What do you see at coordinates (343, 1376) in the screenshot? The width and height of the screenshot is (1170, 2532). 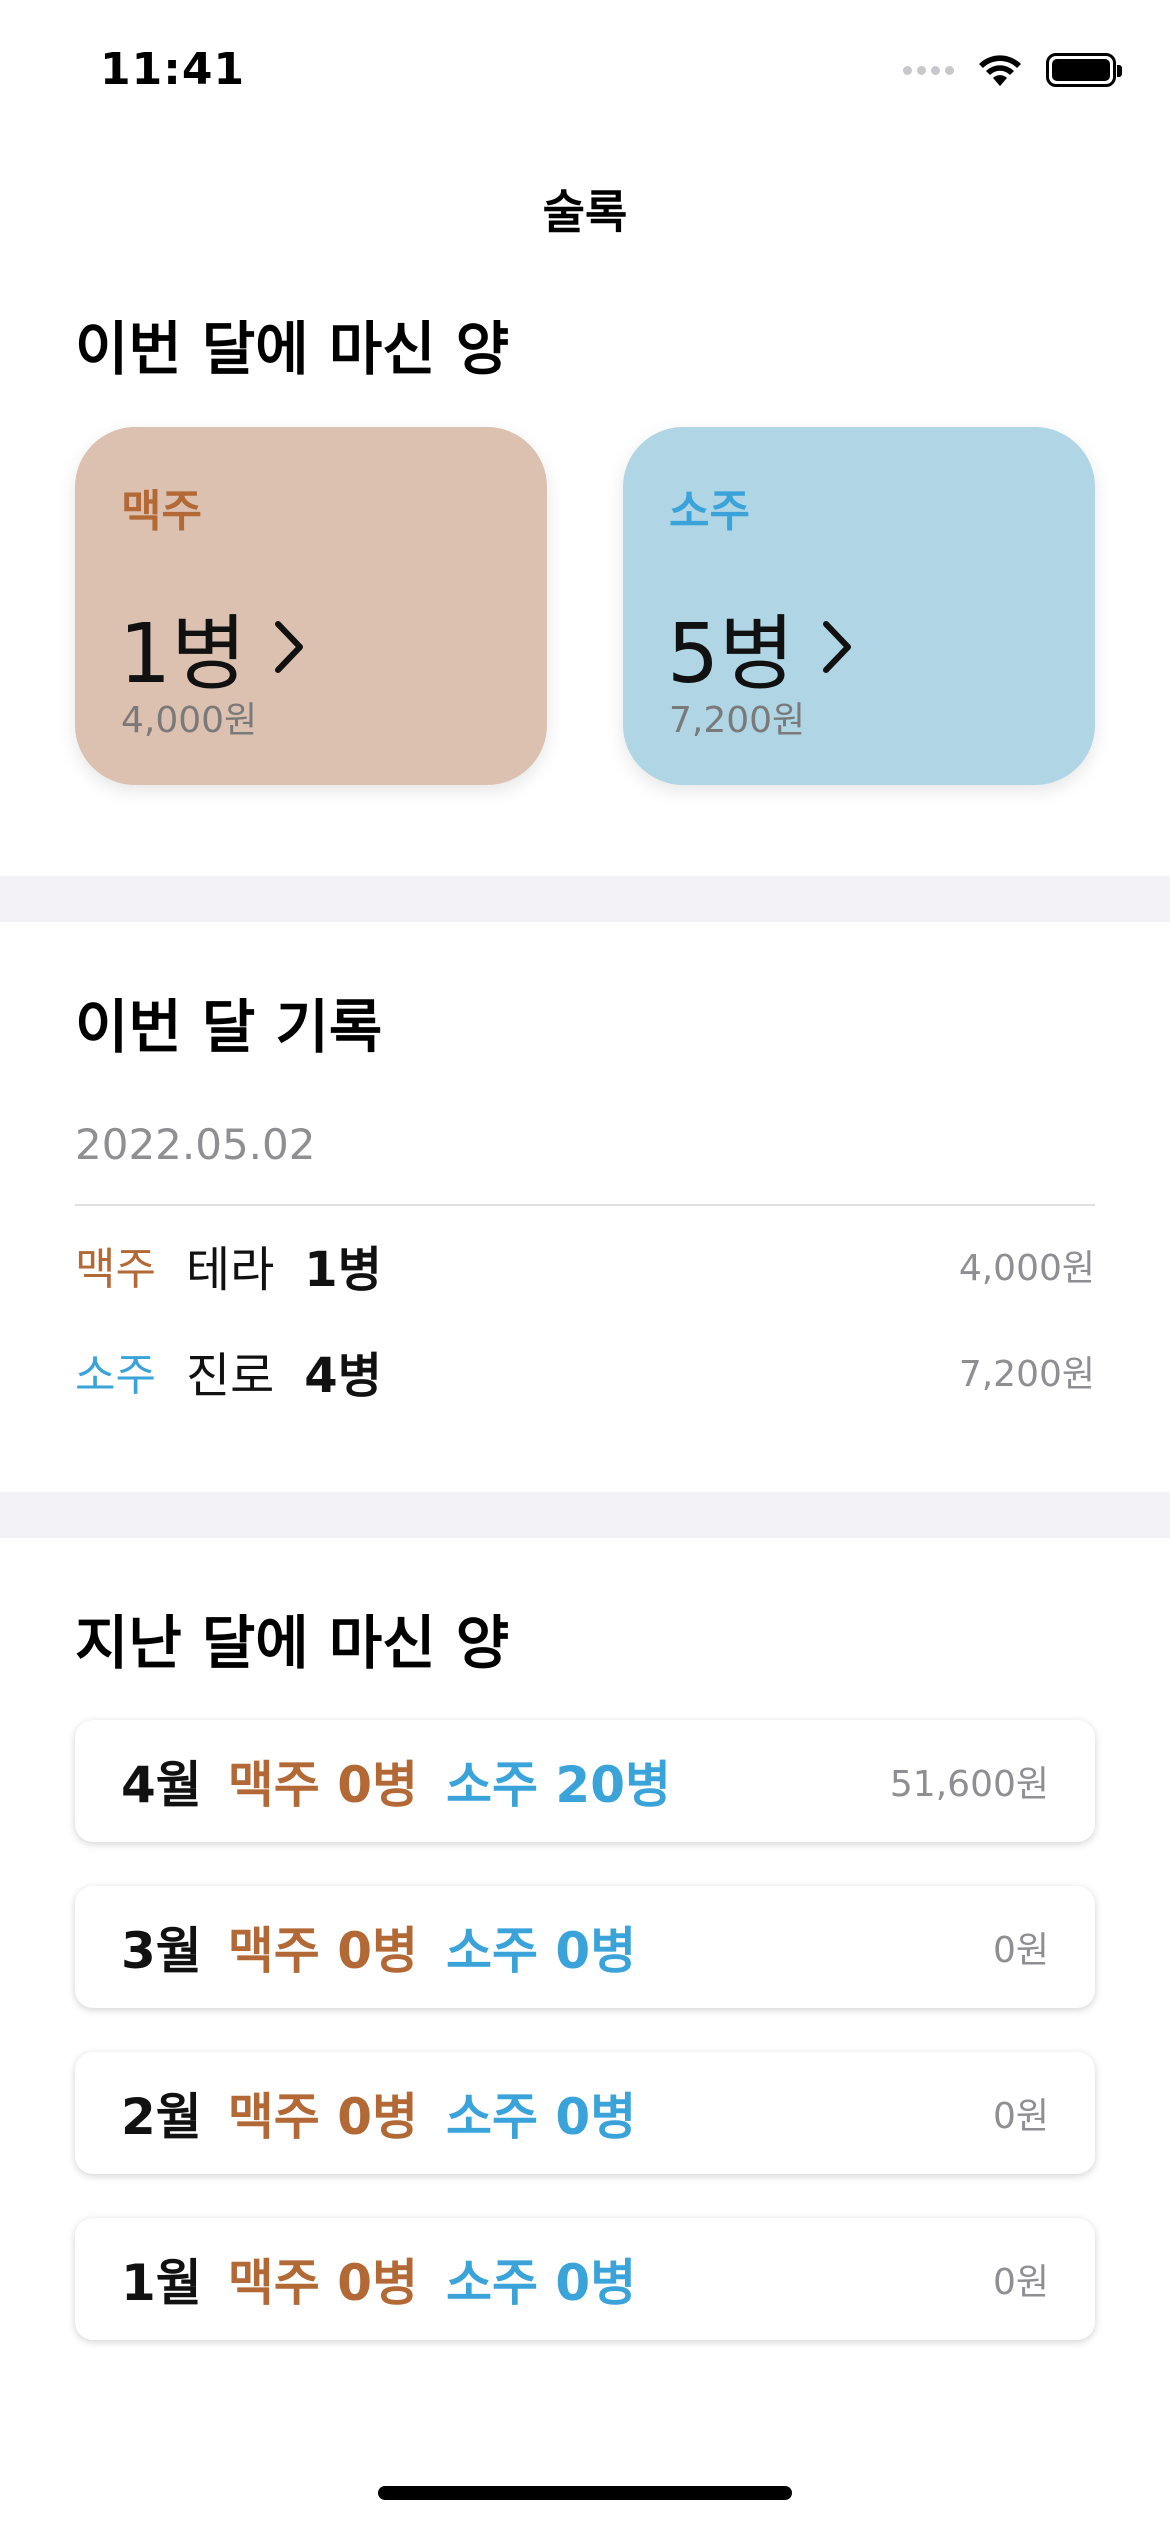 I see `record-quantity: 4병` at bounding box center [343, 1376].